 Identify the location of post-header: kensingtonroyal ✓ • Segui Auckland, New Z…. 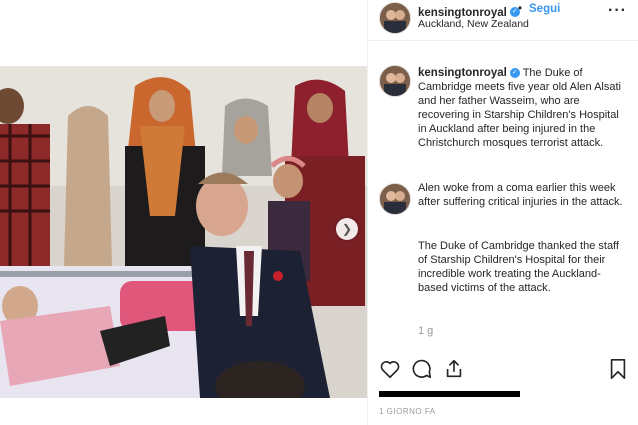
(503, 20).